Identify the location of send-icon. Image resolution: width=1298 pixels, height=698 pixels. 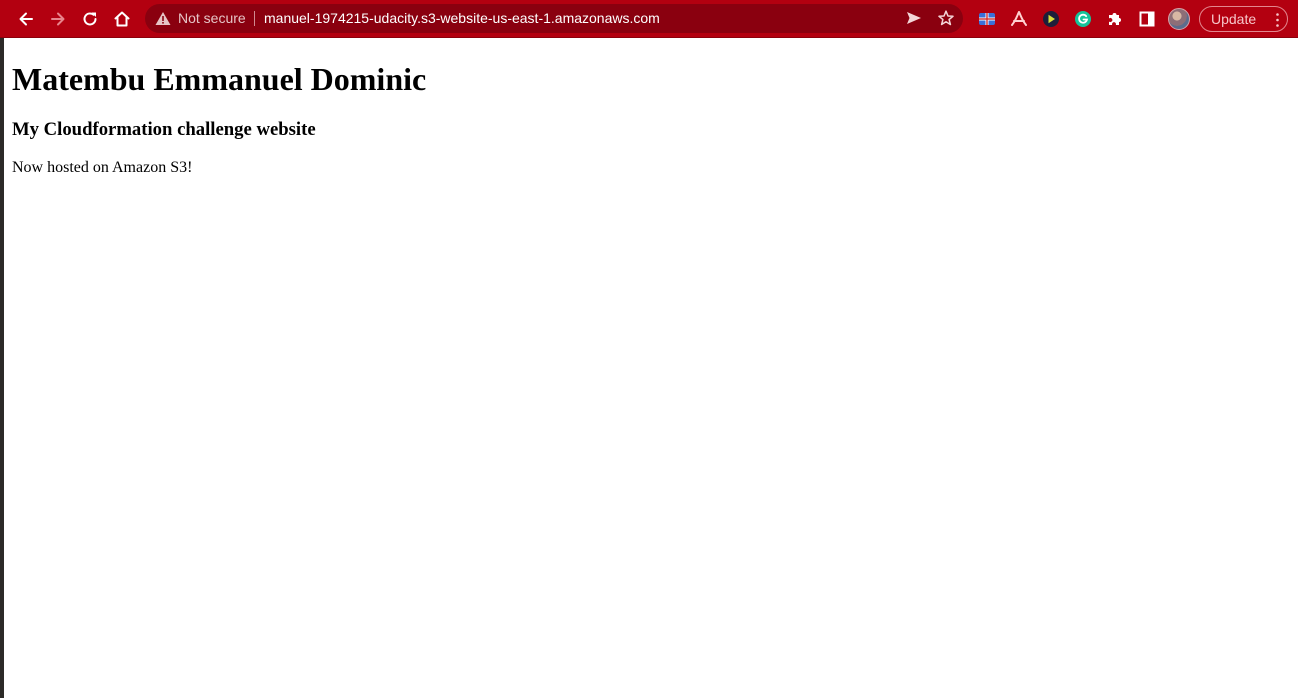
(914, 18).